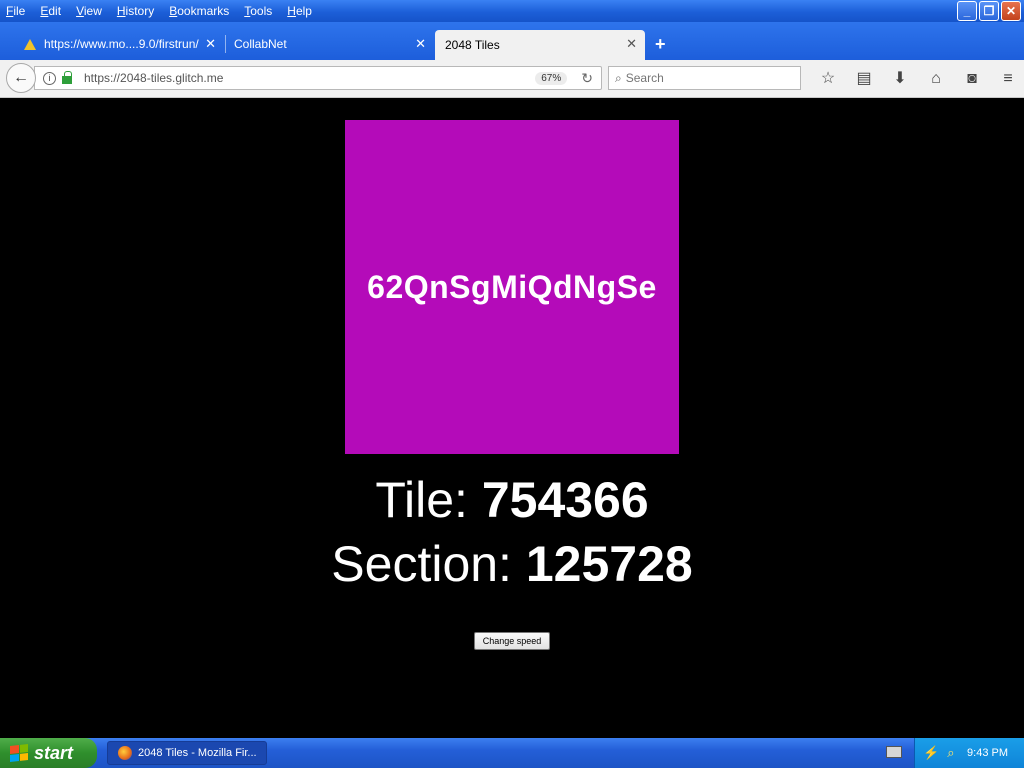  I want to click on section-counter: Section: 125728, so click(512, 564).